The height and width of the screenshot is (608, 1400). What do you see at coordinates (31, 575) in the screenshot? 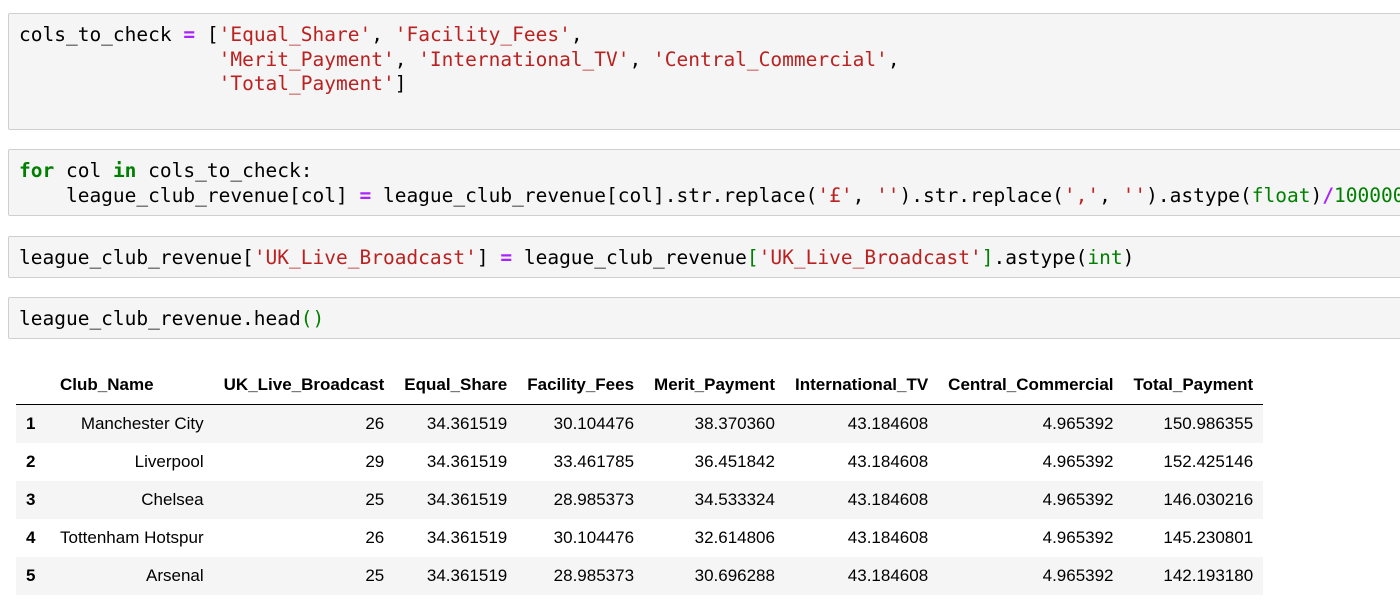
I see `row-index: 5` at bounding box center [31, 575].